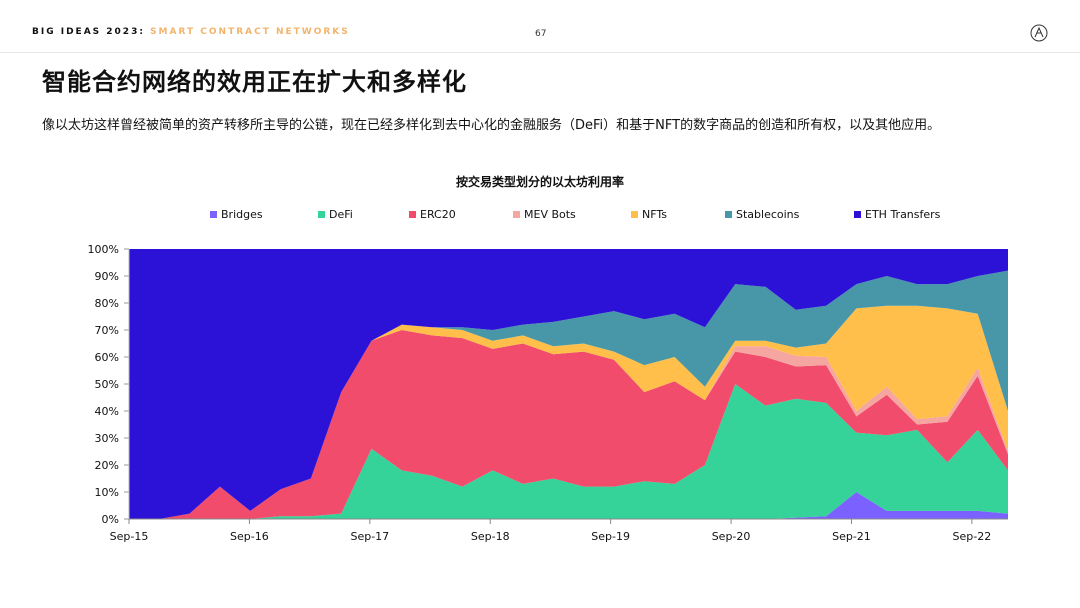  I want to click on x-tick-label: Sep-21, so click(851, 536).